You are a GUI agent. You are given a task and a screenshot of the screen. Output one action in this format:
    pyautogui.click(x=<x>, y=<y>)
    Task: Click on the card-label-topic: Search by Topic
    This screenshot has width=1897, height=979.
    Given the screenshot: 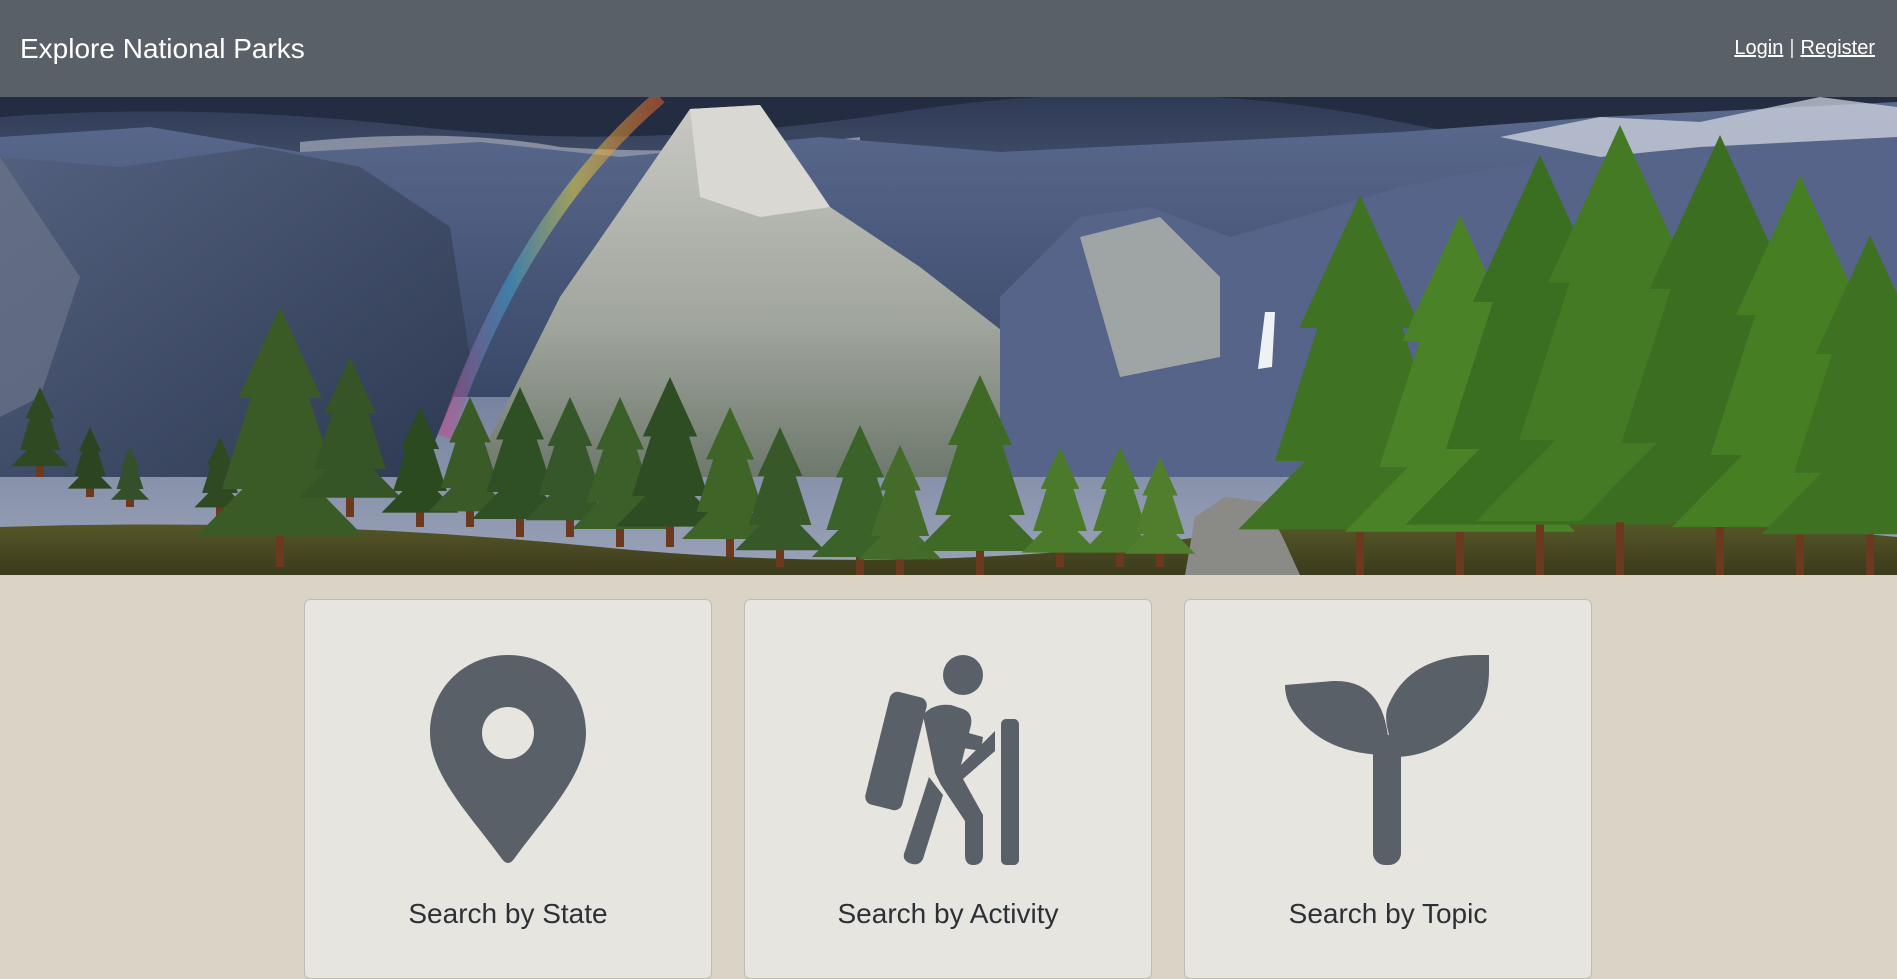 What is the action you would take?
    pyautogui.click(x=1388, y=913)
    